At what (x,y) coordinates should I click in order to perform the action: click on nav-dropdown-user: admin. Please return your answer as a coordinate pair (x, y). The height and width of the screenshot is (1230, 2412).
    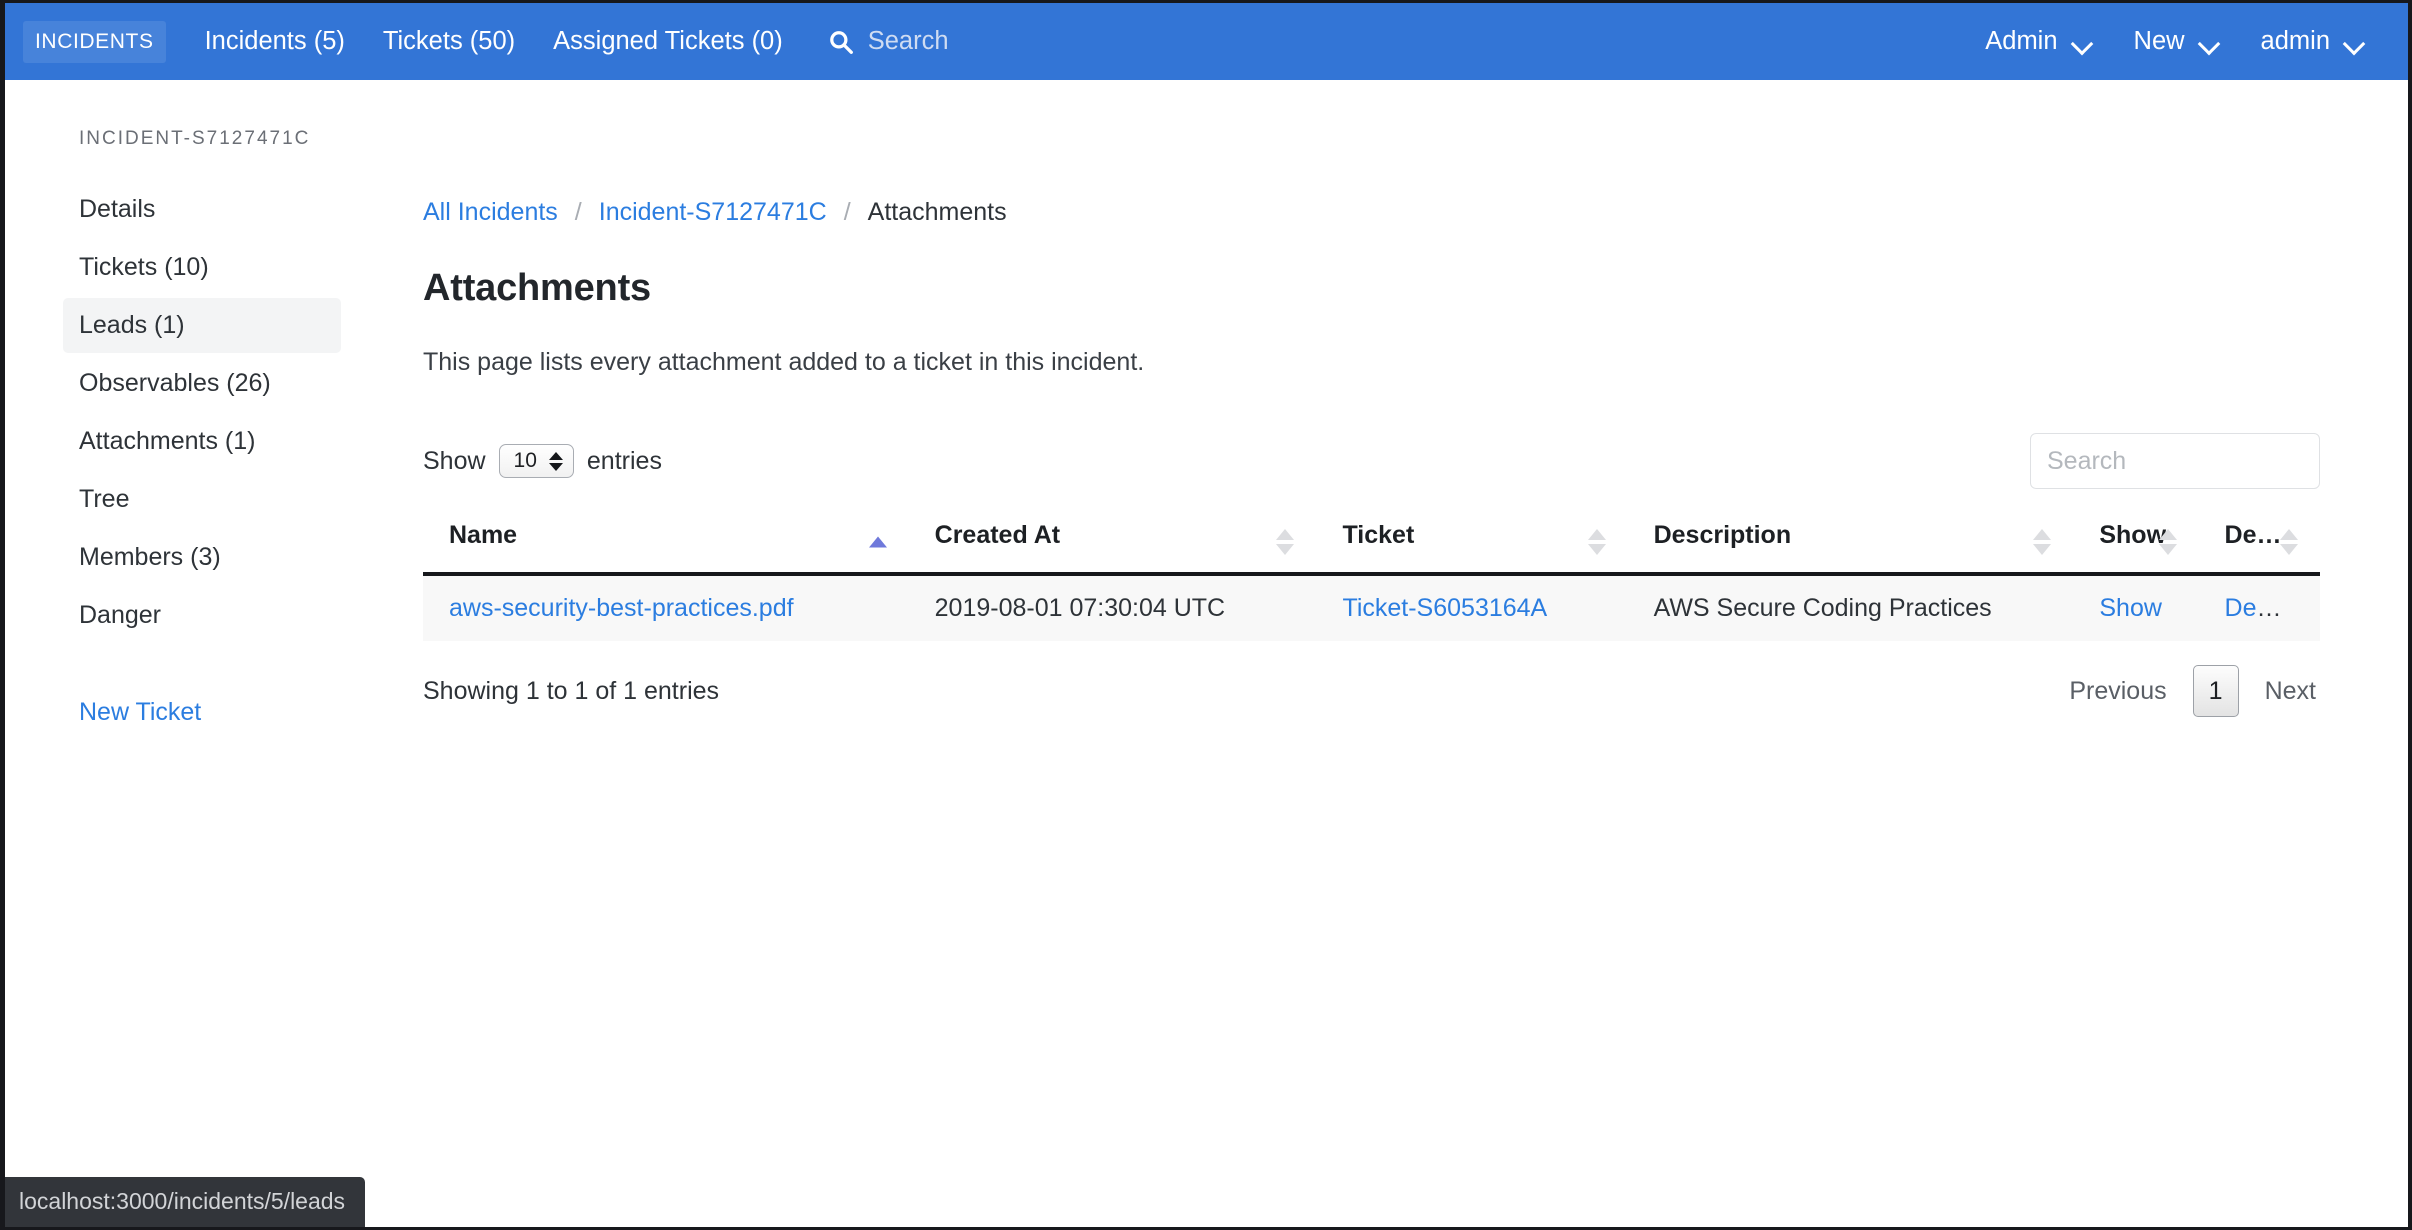
    Looking at the image, I should click on (2313, 41).